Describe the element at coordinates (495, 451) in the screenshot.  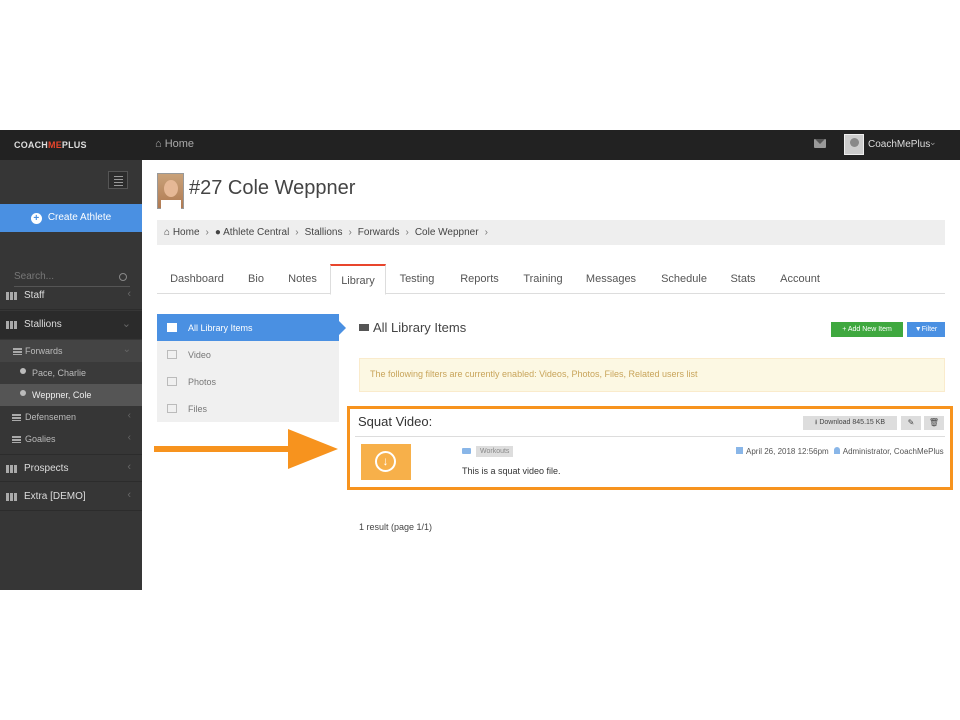
I see `tag-badge: Workouts` at that location.